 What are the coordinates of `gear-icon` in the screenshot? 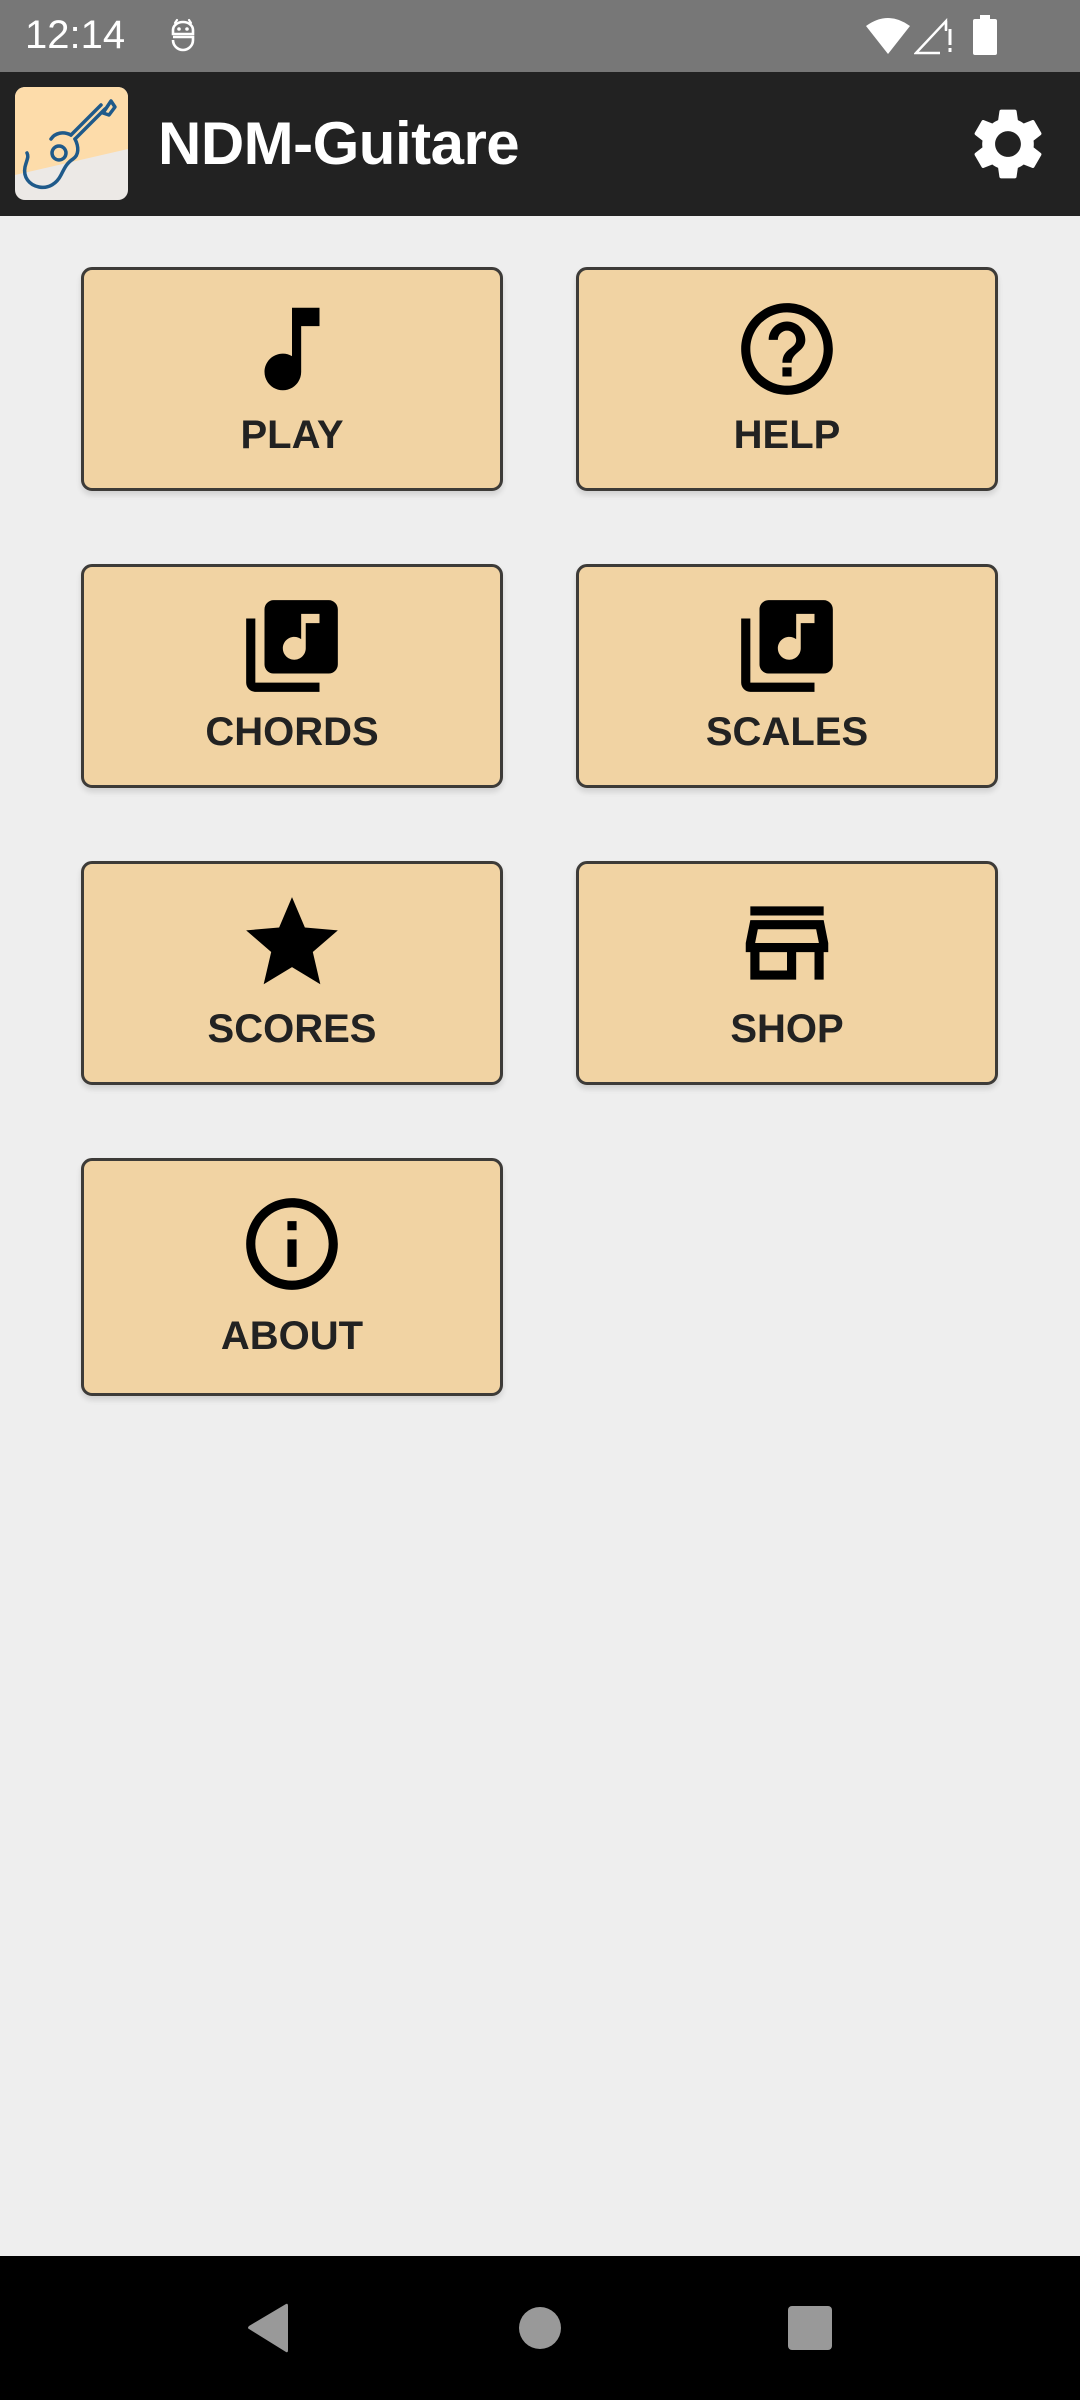 It's located at (1008, 144).